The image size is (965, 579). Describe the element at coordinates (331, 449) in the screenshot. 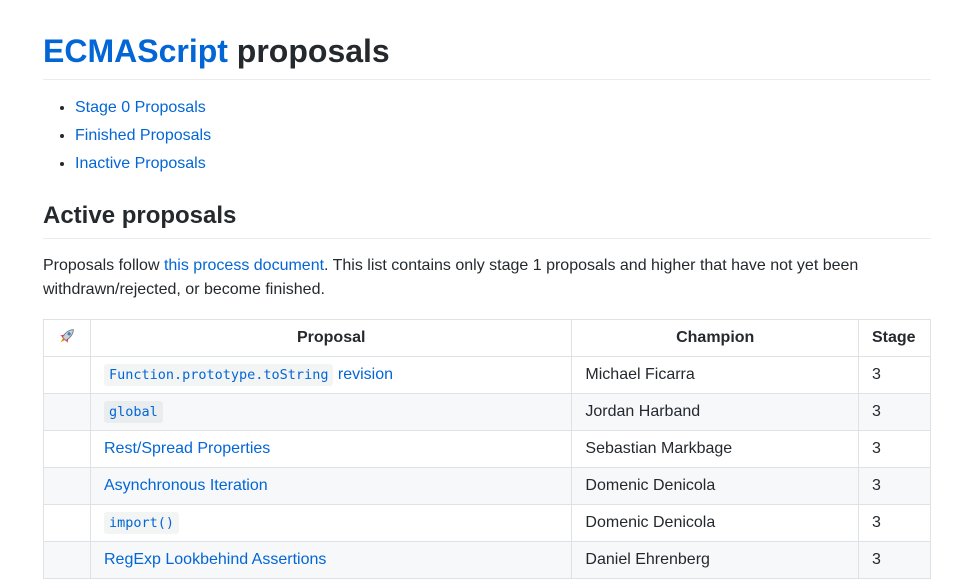

I see `proposal-cell: Rest/Spread Properties` at that location.